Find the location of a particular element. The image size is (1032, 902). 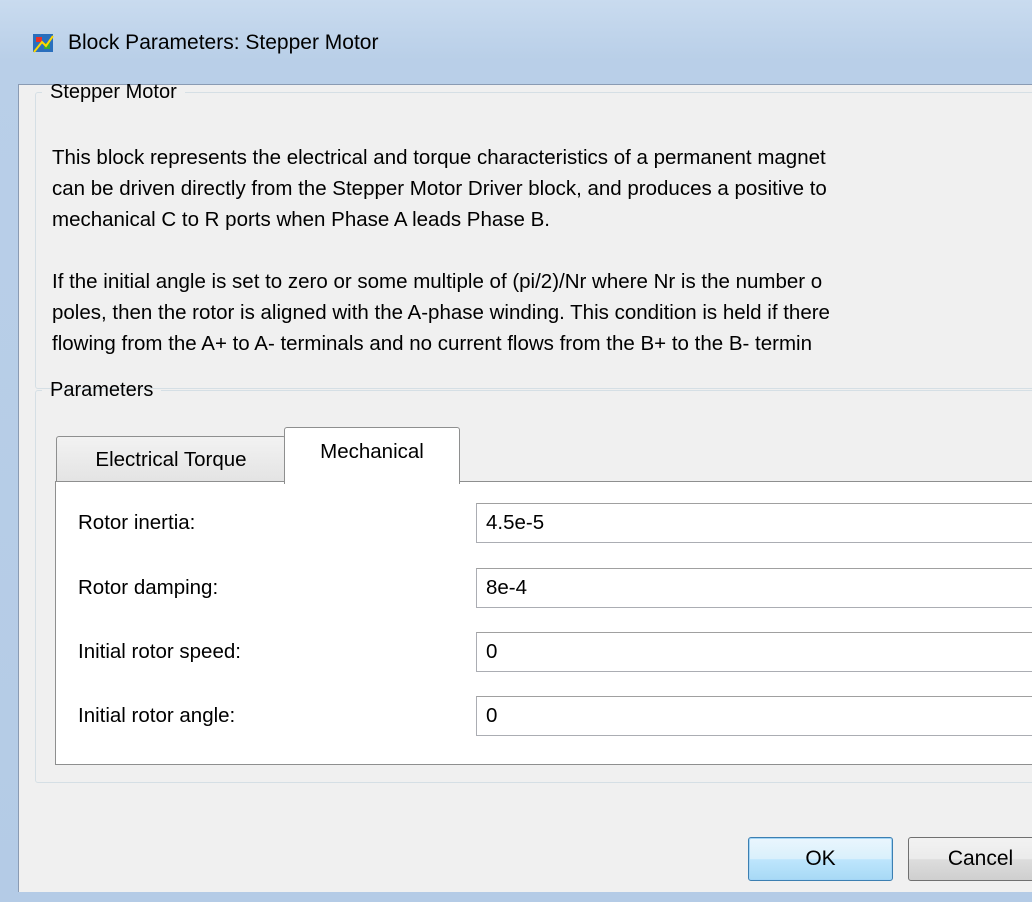

window-title: Block Parameters: Stepper Motor is located at coordinates (223, 42).